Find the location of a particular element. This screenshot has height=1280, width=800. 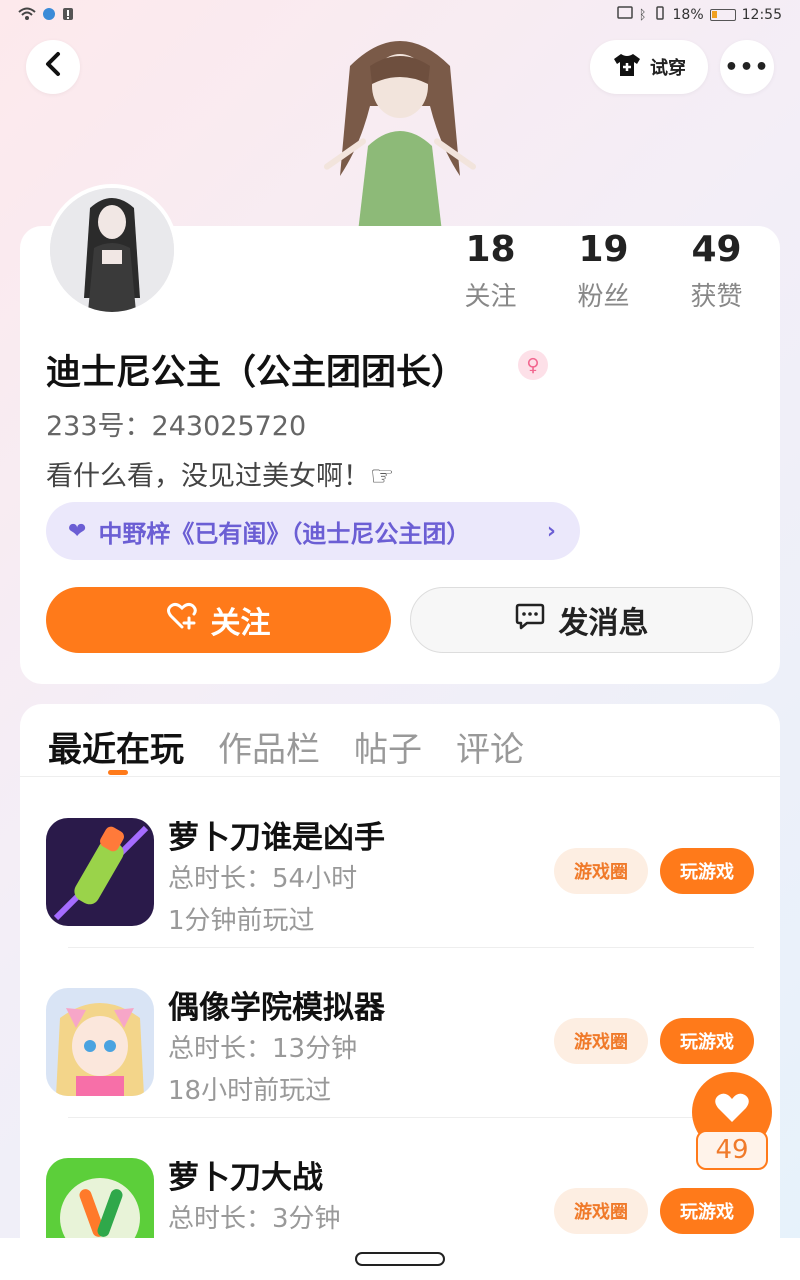

follow-label: 关注 is located at coordinates (240, 623).